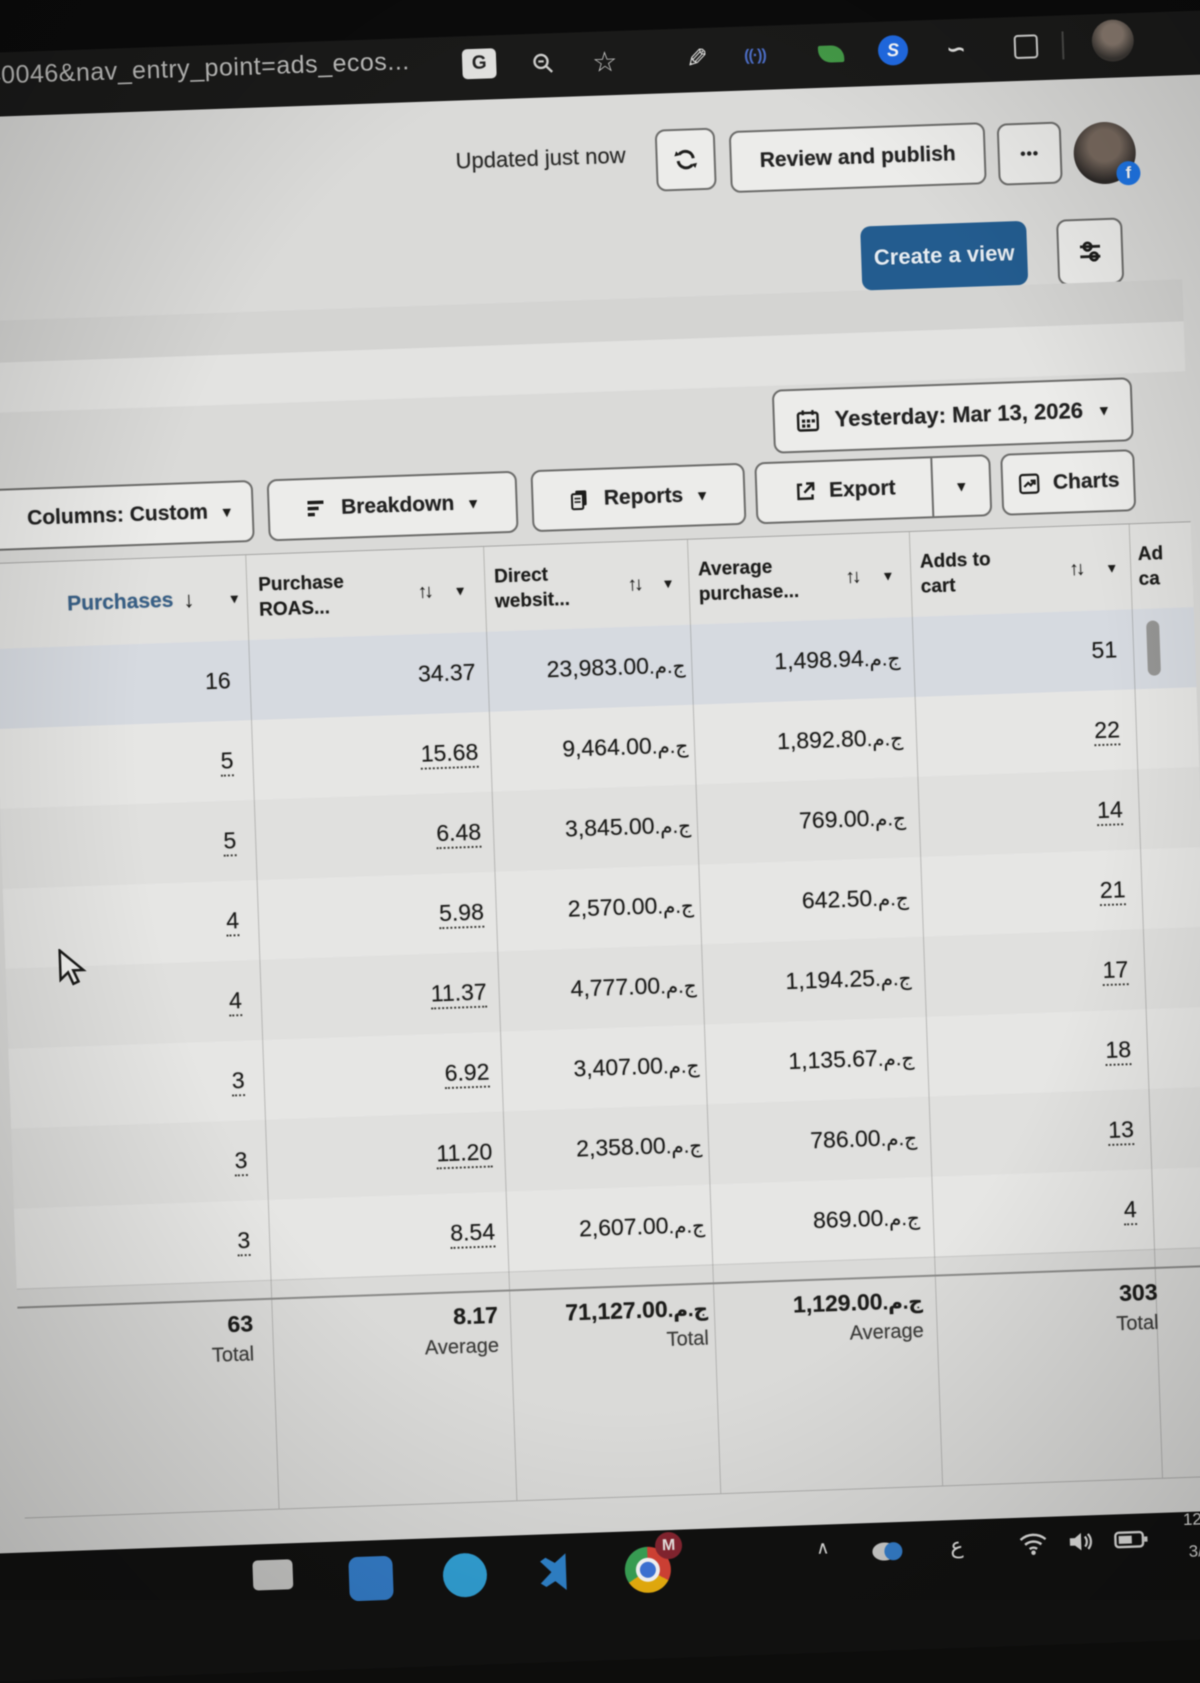 The height and width of the screenshot is (1683, 1200). I want to click on purchases-cell: 3, so click(244, 1240).